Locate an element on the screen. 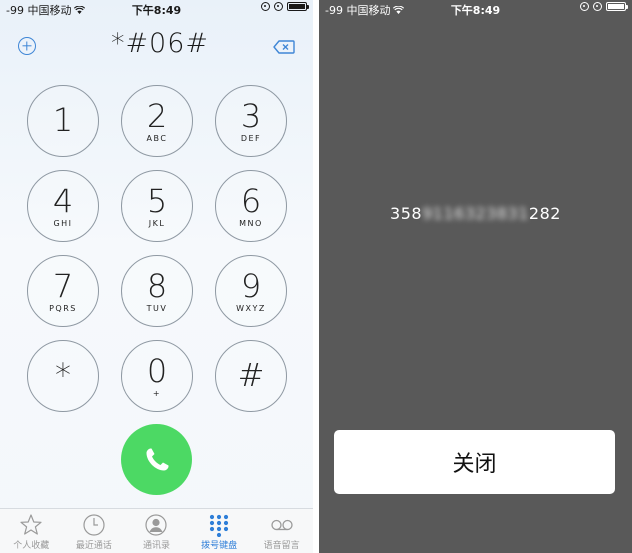 The width and height of the screenshot is (632, 553). key-2: 2 ABC is located at coordinates (157, 121).